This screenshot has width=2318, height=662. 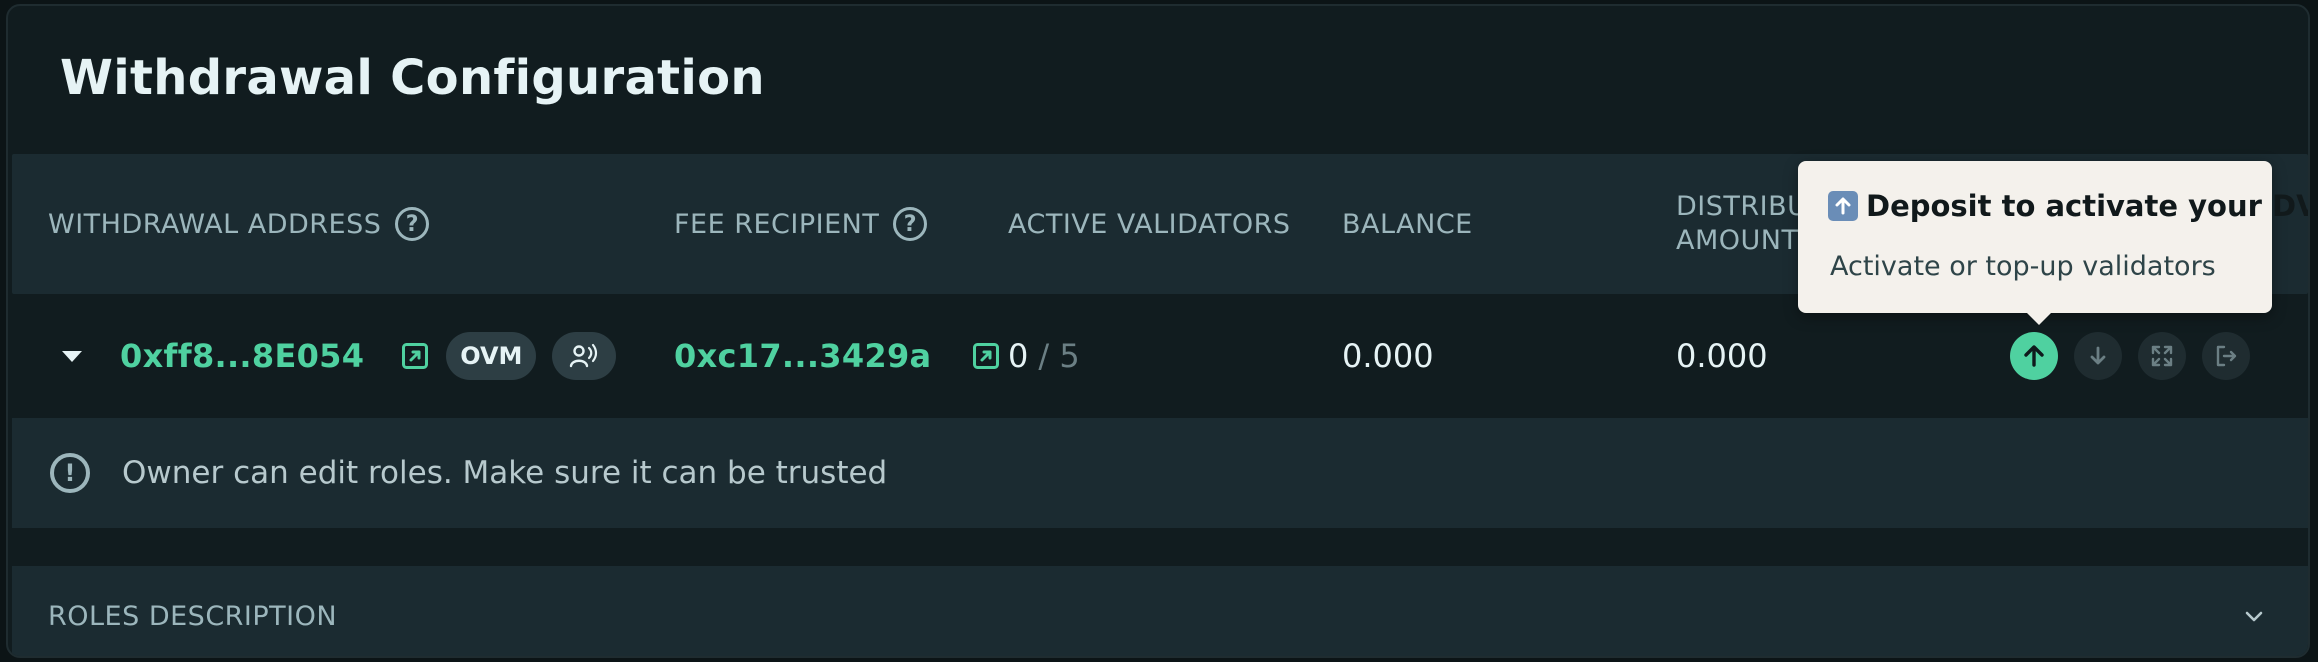 I want to click on row-expand-toggle, so click(x=72, y=356).